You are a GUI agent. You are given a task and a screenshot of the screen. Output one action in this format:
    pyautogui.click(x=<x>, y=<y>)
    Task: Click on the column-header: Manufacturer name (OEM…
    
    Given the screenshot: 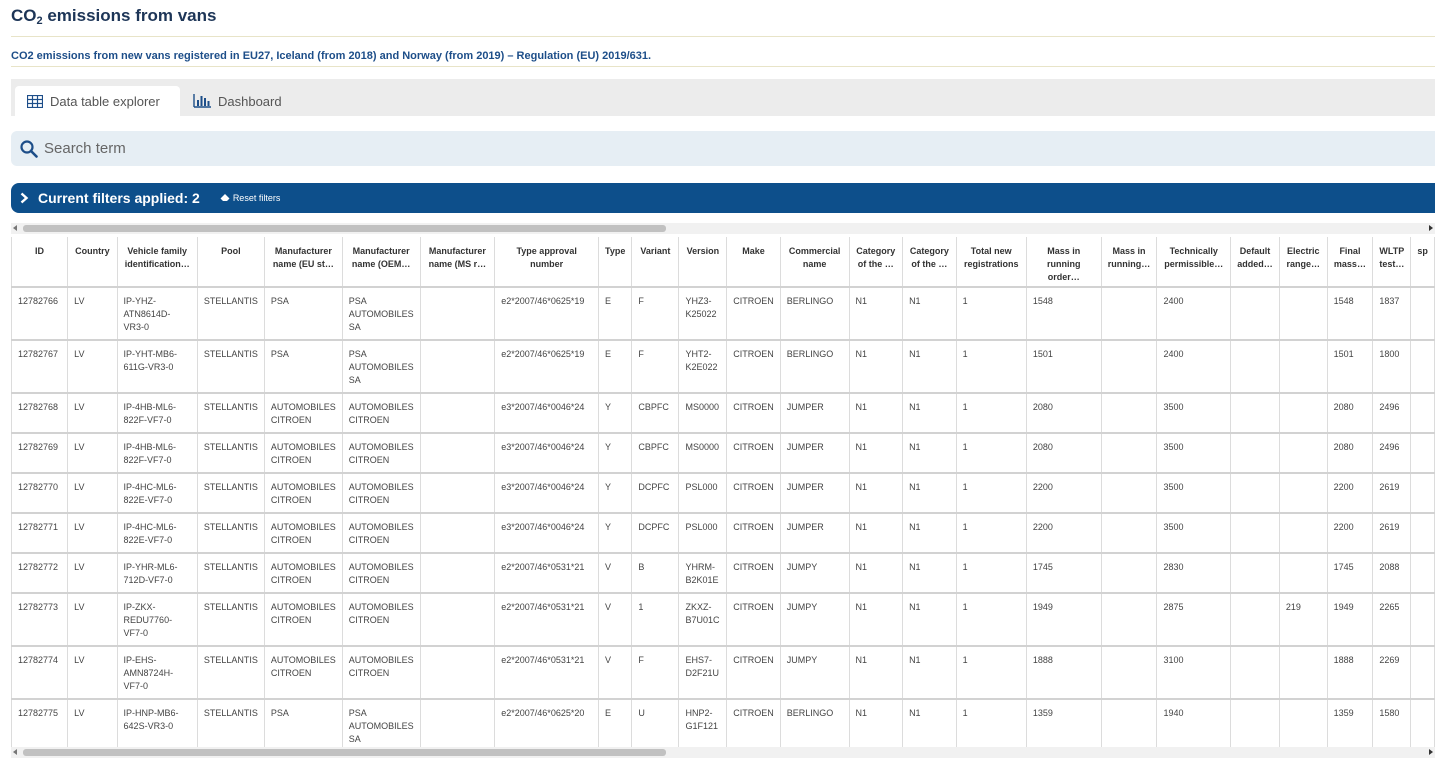 What is the action you would take?
    pyautogui.click(x=381, y=262)
    